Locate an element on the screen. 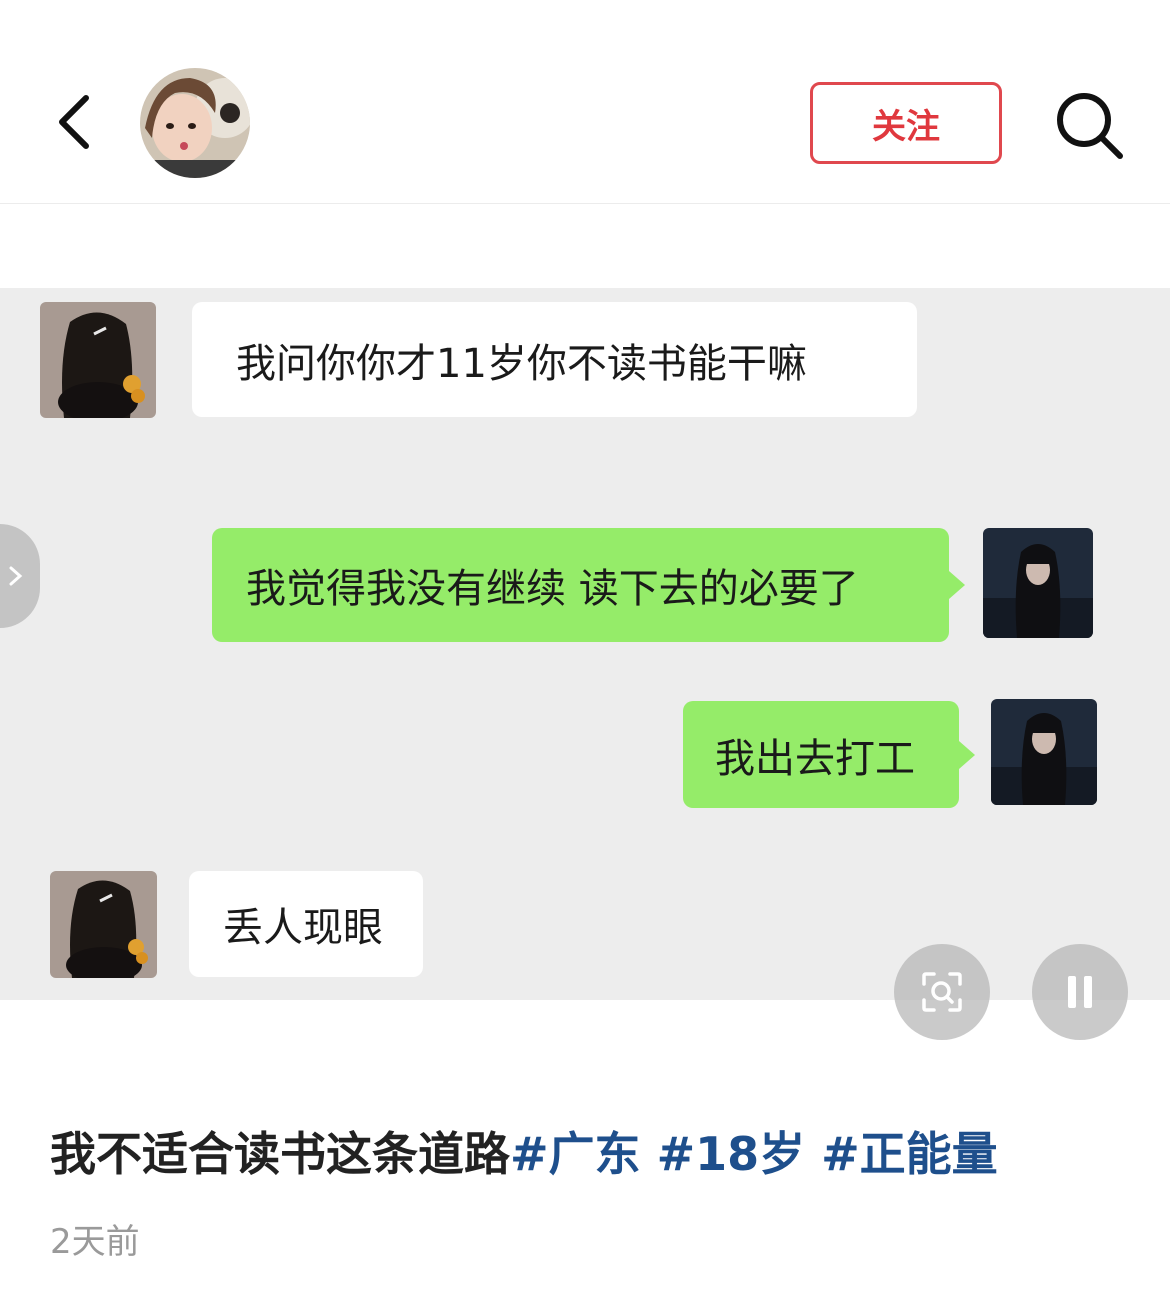 Image resolution: width=1170 pixels, height=1293 pixels. message-text: 丢人现眼 is located at coordinates (303, 928).